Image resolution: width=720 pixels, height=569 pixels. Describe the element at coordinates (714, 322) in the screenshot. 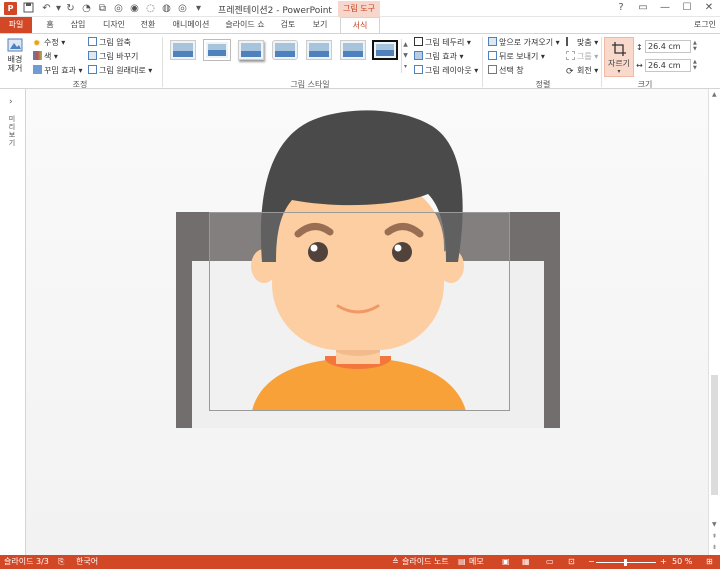

I see `vertical-scrollbar: ▲ ▼ ⇞ ⇟` at that location.